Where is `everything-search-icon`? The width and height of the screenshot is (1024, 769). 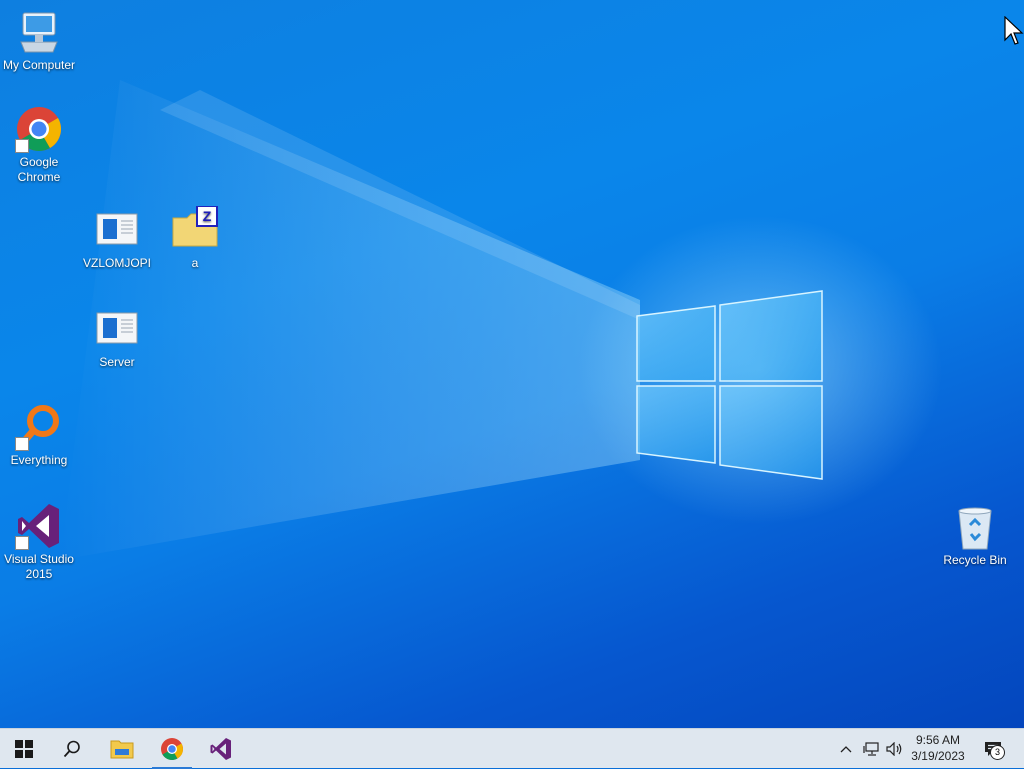 everything-search-icon is located at coordinates (39, 427).